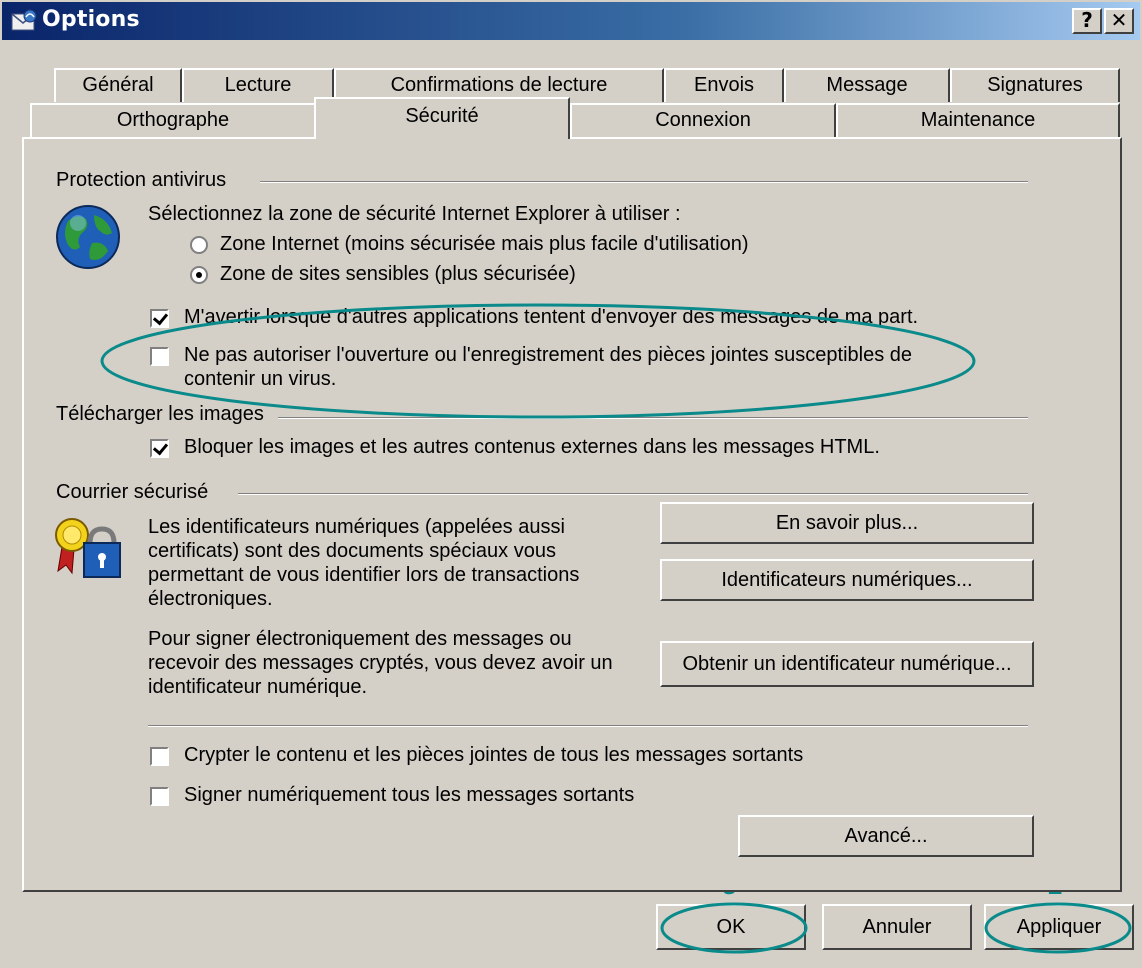 Image resolution: width=1142 pixels, height=968 pixels. I want to click on warn-send-checkbox, so click(159, 318).